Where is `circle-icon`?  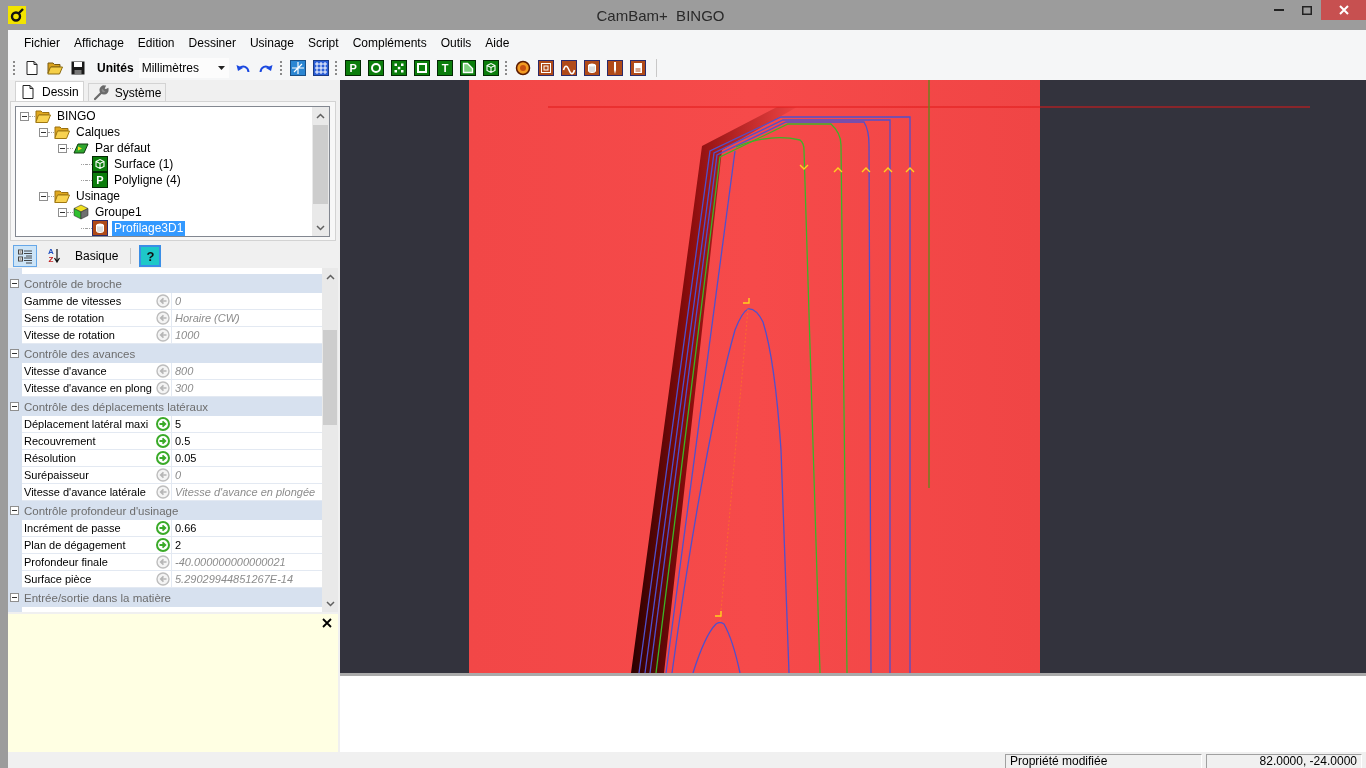 circle-icon is located at coordinates (376, 68).